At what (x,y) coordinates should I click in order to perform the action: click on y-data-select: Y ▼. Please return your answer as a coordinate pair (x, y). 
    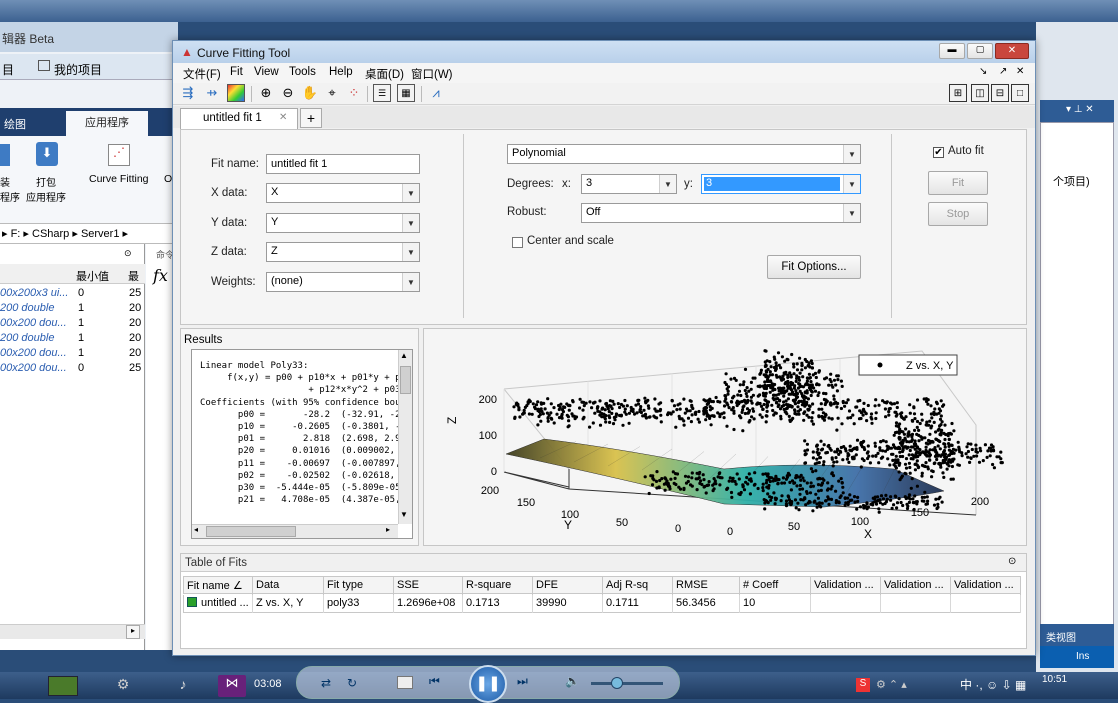
    Looking at the image, I should click on (343, 223).